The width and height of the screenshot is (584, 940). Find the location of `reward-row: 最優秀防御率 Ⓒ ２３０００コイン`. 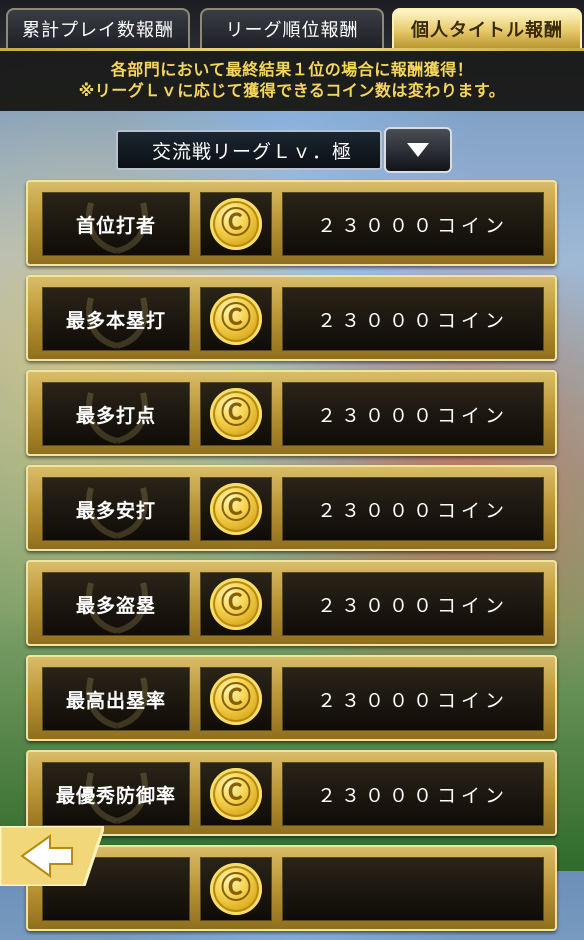

reward-row: 最優秀防御率 Ⓒ ２３０００コイン is located at coordinates (291, 793).